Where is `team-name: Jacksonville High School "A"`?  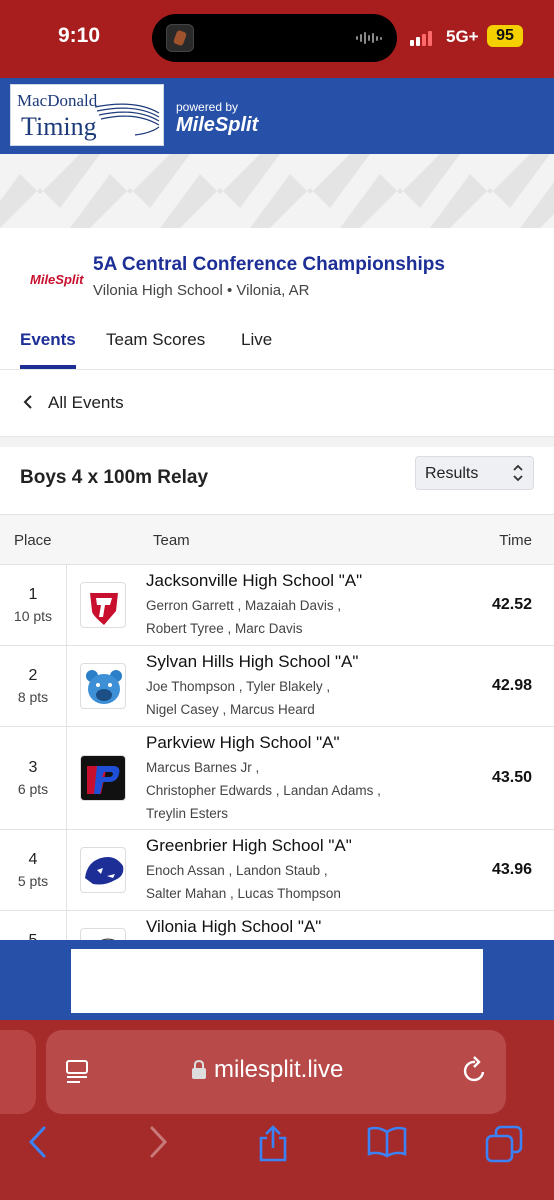 team-name: Jacksonville High School "A" is located at coordinates (254, 581).